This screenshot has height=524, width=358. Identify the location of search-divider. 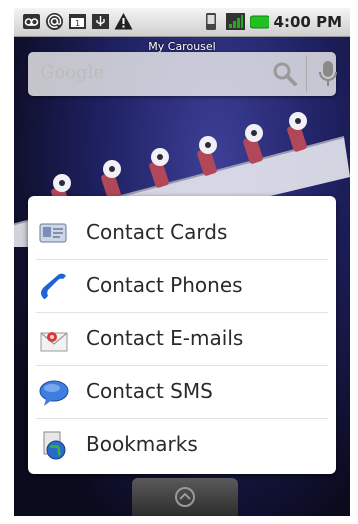
(306, 74).